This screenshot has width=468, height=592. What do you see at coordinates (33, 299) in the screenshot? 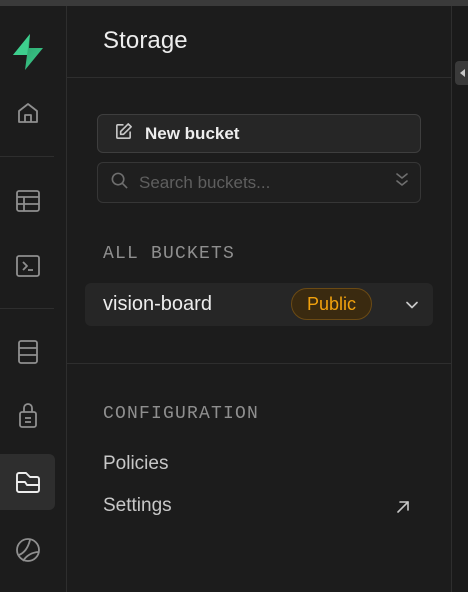
I see `icon-sidebar` at bounding box center [33, 299].